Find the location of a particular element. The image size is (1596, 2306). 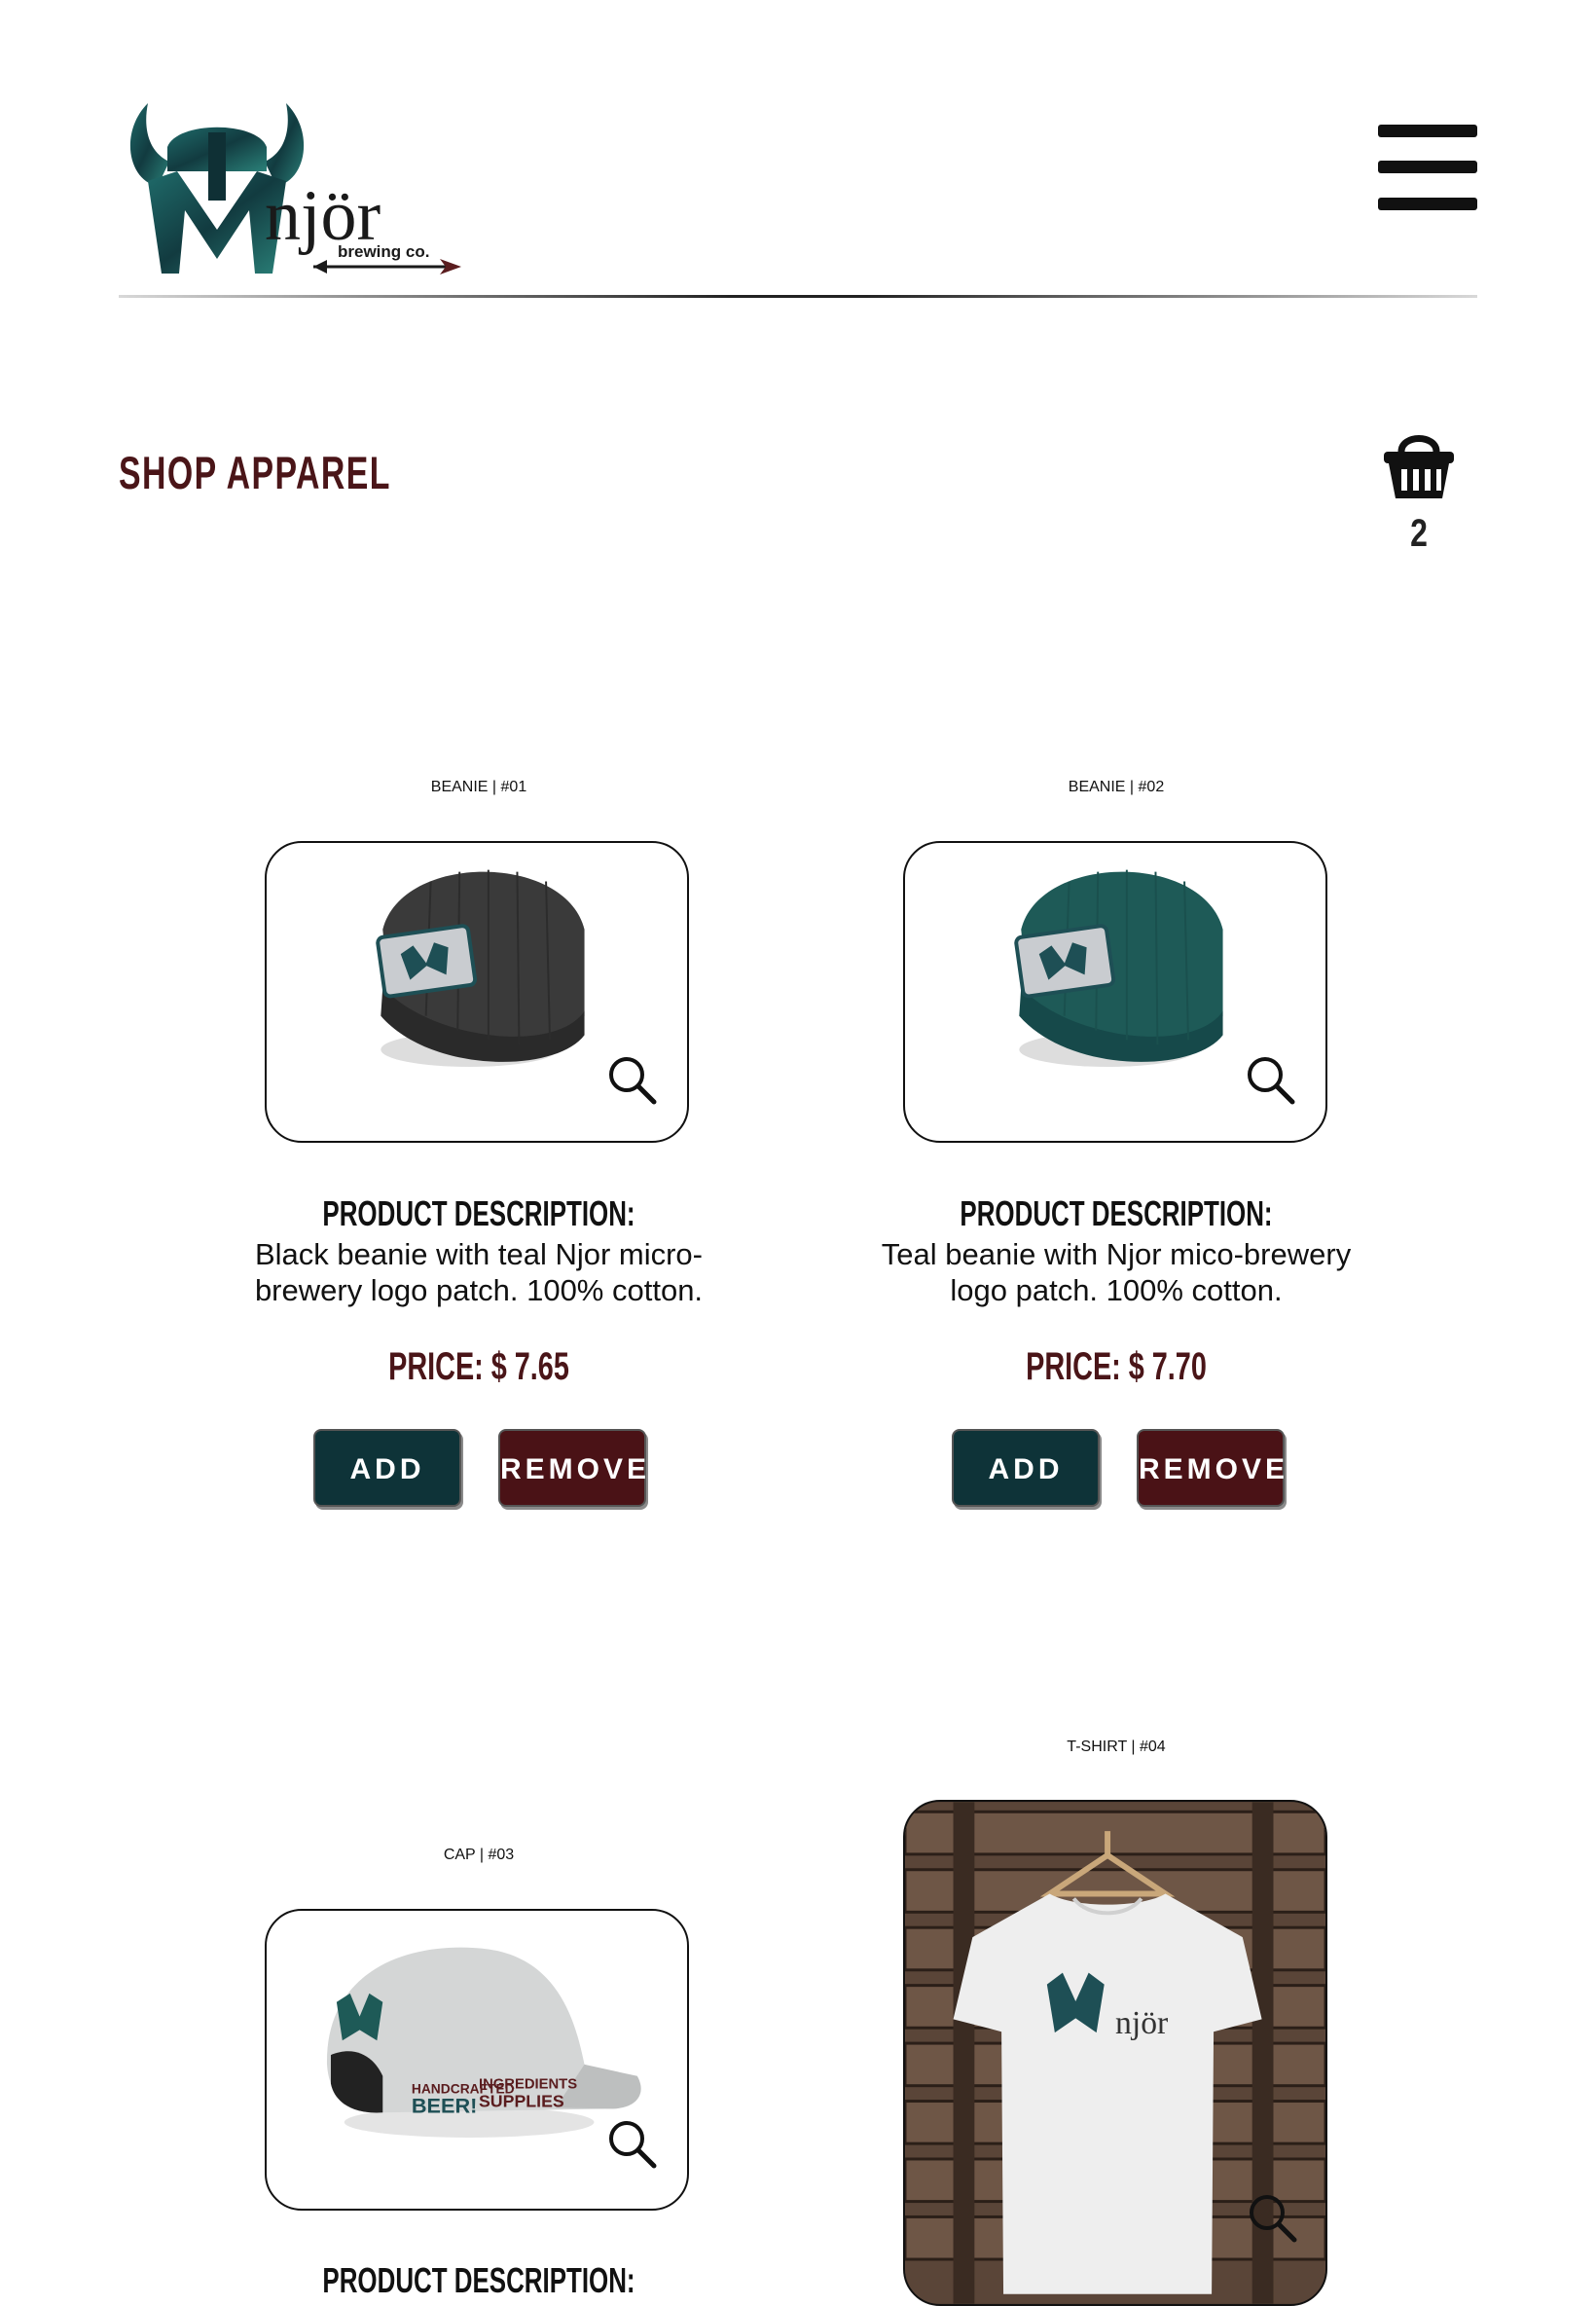

product-title: T-SHIRT | #04 is located at coordinates (1116, 1747).